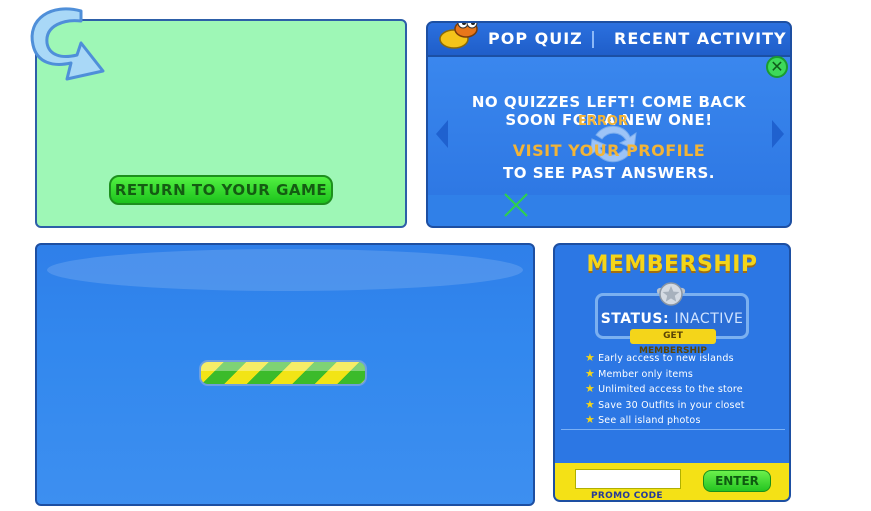 The height and width of the screenshot is (511, 871). I want to click on tab-divider, so click(593, 39).